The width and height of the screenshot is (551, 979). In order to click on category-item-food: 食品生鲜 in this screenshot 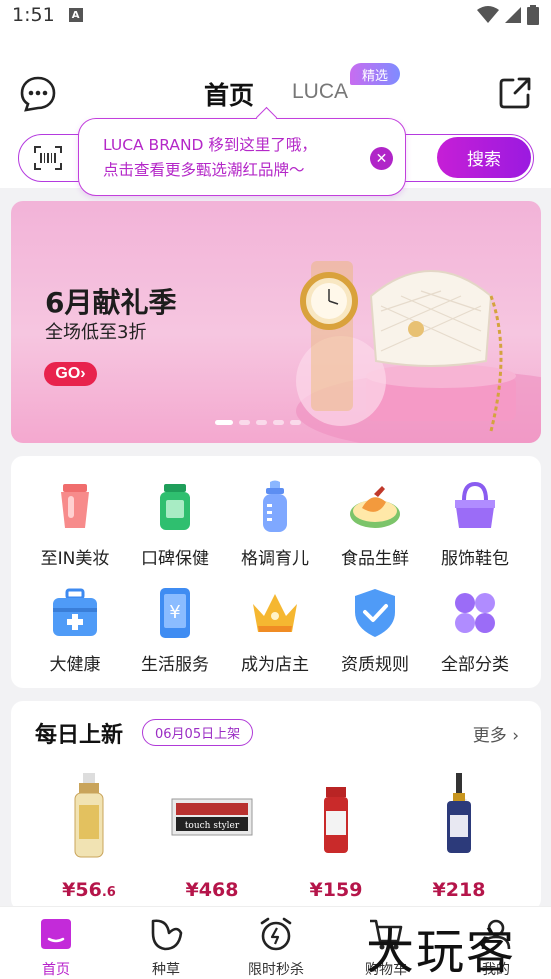, I will do `click(375, 524)`.